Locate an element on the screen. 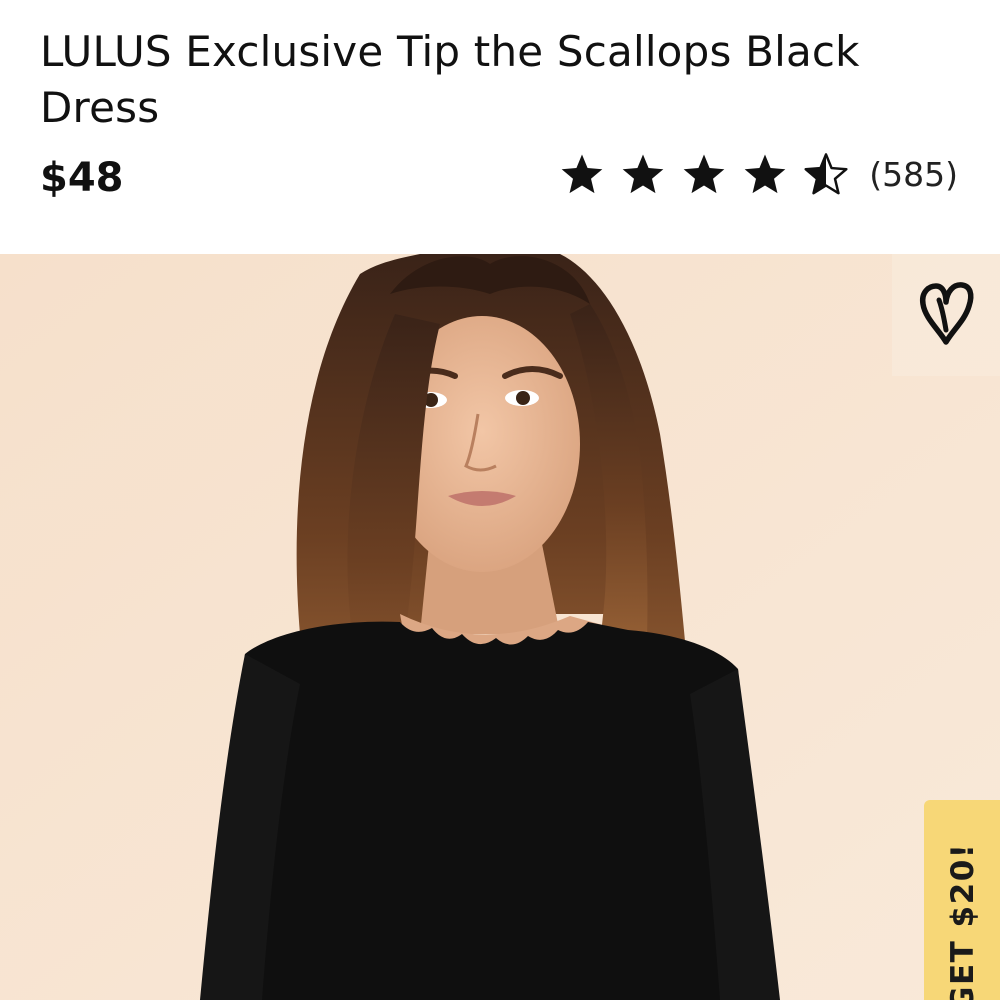 This screenshot has width=1000, height=1000. favorite-button is located at coordinates (946, 315).